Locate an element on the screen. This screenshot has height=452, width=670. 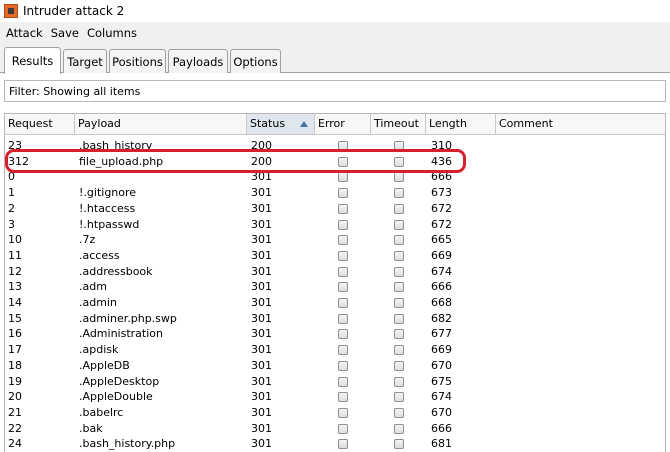
cell-payload: .AppleDB is located at coordinates (104, 365).